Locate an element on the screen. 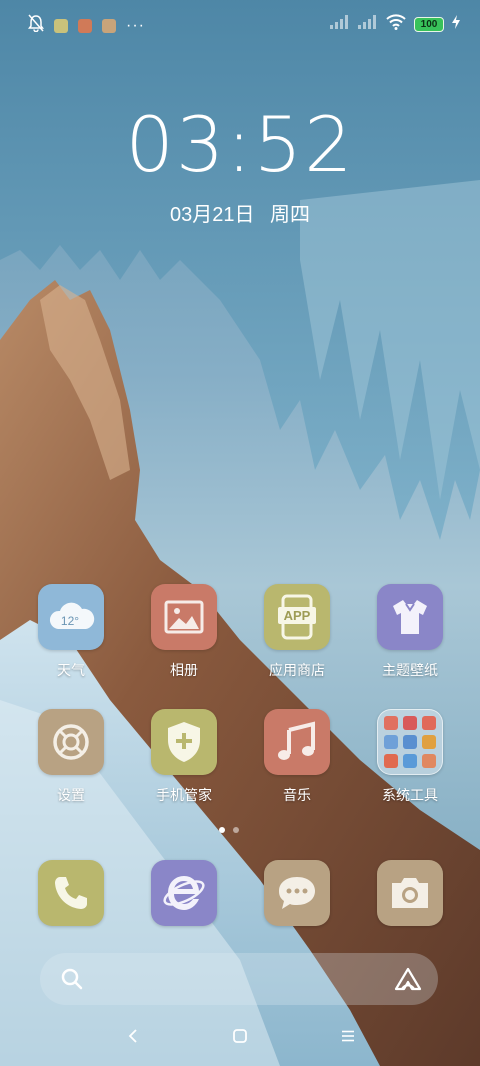 This screenshot has height=1066, width=480. clock-date: 03月21日 周四 is located at coordinates (240, 212).